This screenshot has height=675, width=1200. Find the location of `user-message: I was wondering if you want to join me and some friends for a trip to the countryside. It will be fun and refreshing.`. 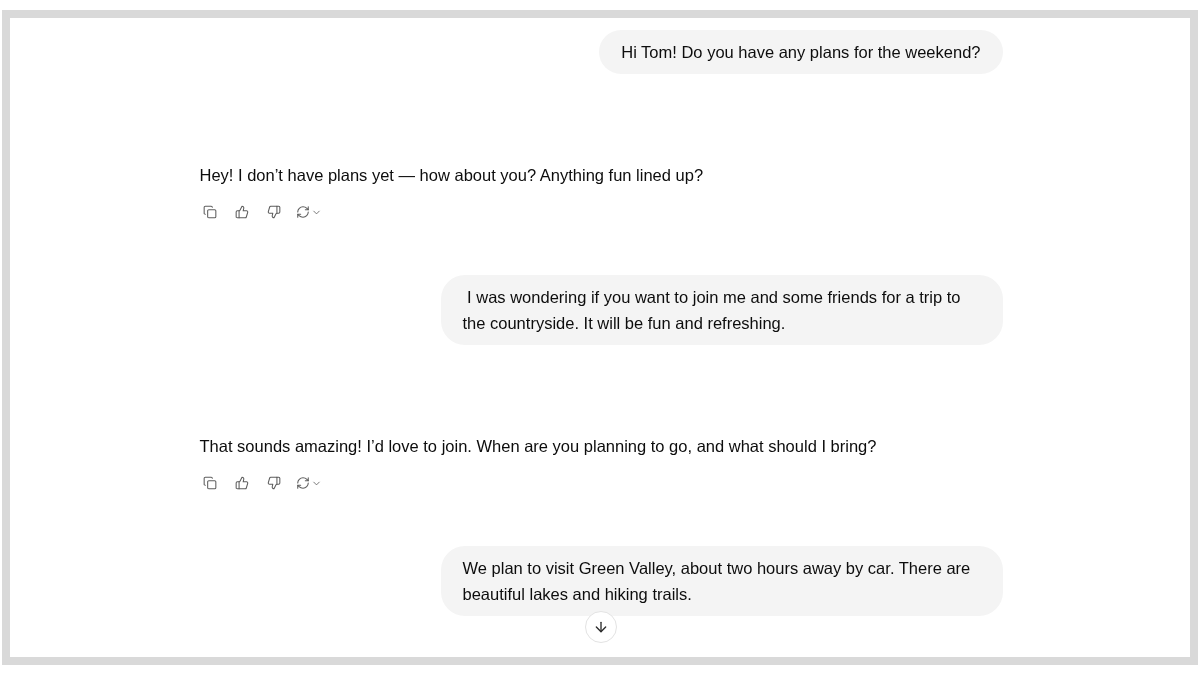

user-message: I was wondering if you want to join me and some friends for a trip to the countryside. It will be fun and refreshing. is located at coordinates (721, 310).